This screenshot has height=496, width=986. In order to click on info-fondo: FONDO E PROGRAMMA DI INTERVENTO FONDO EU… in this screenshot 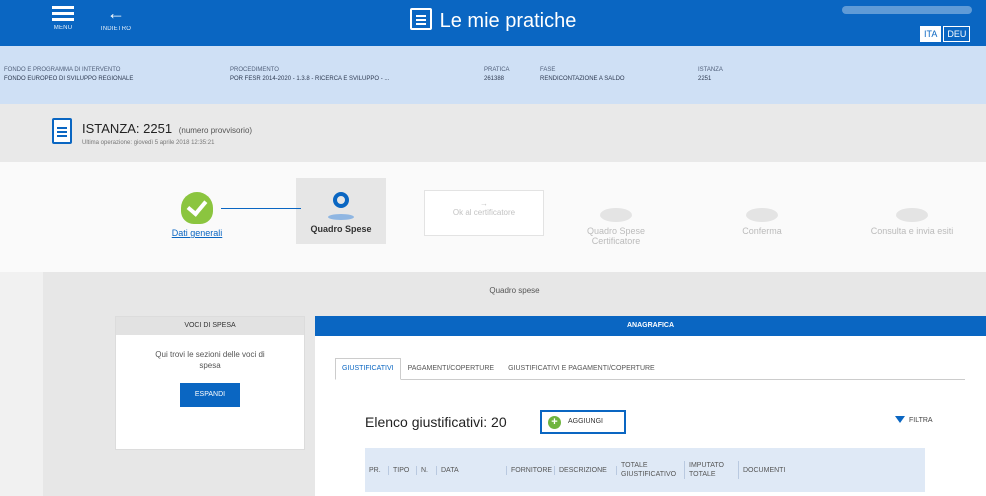, I will do `click(68, 75)`.